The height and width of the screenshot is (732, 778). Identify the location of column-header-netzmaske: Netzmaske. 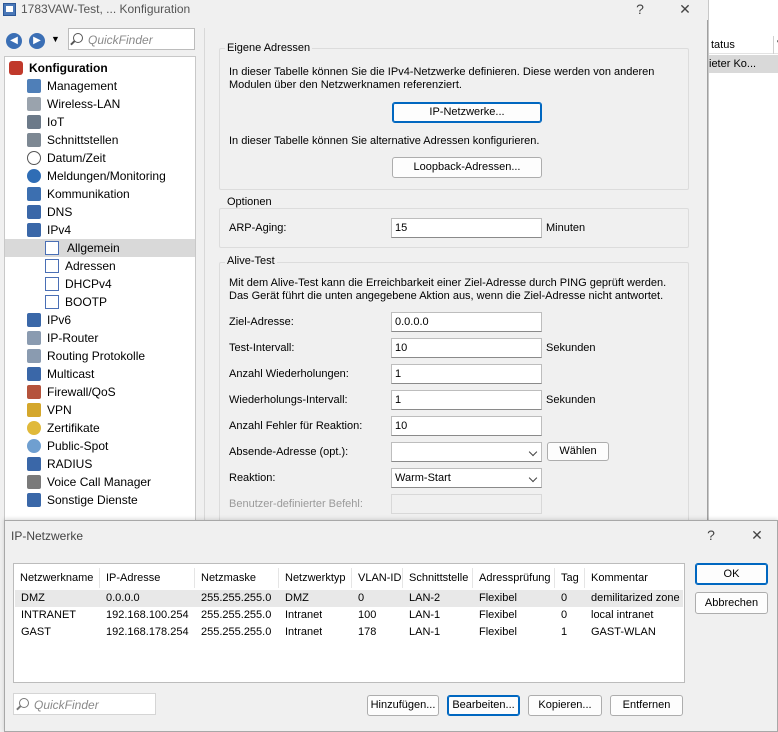
(237, 578).